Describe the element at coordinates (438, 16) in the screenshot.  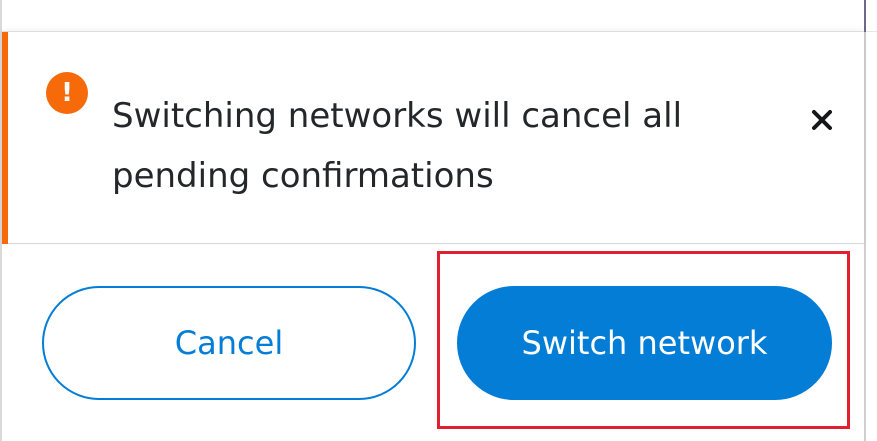
I see `background-top-strip` at that location.